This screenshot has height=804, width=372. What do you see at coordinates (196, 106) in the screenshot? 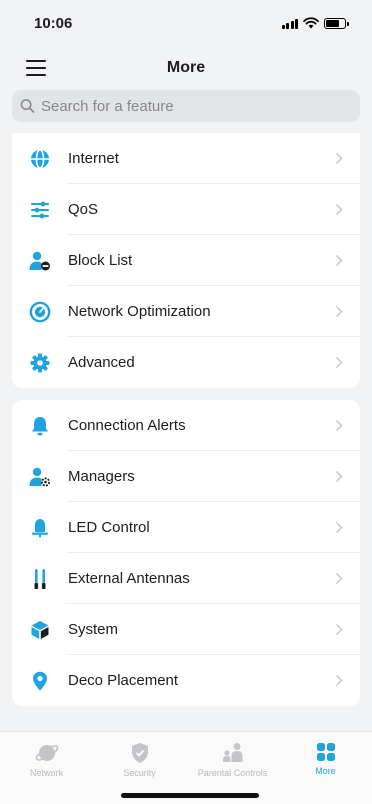
I see `search-input` at bounding box center [196, 106].